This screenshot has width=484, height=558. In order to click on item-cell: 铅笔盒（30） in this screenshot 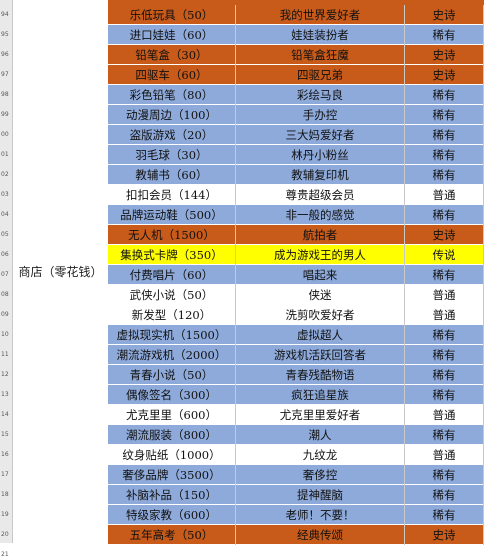, I will do `click(172, 55)`.